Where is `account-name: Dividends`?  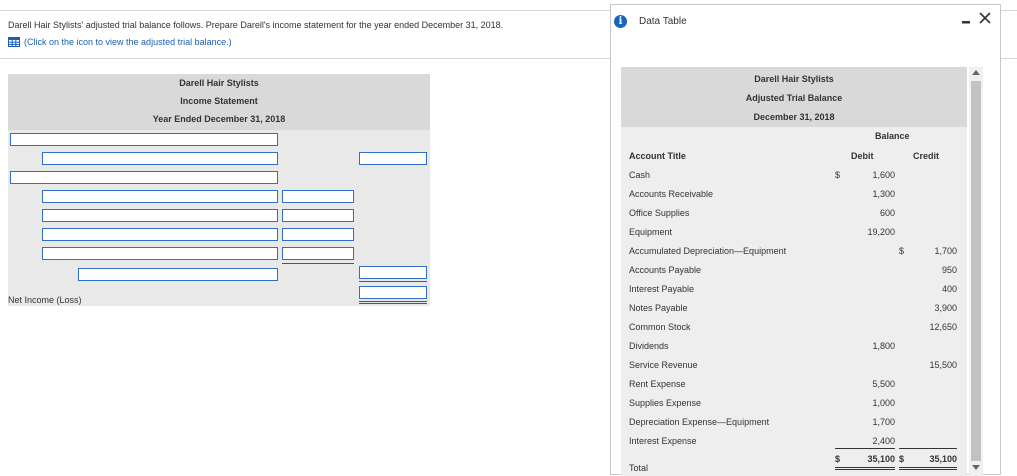
account-name: Dividends is located at coordinates (649, 346).